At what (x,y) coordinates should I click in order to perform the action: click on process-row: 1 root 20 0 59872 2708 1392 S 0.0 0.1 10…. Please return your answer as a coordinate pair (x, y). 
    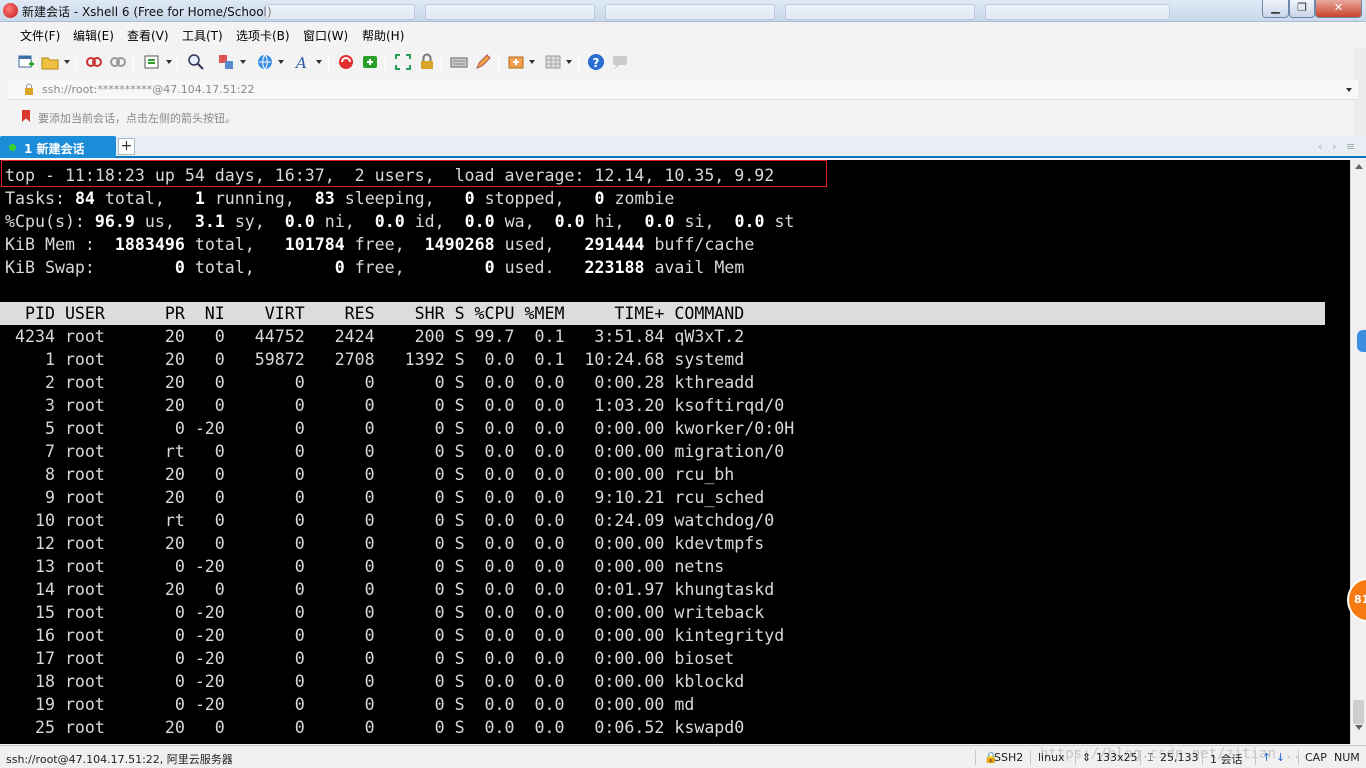
    Looking at the image, I should click on (375, 359).